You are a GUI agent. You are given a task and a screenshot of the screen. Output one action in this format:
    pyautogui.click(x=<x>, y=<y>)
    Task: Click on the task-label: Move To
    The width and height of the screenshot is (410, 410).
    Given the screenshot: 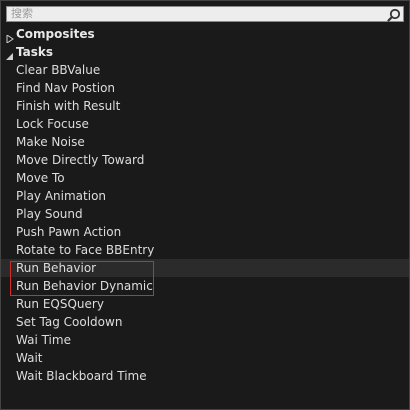 What is the action you would take?
    pyautogui.click(x=40, y=178)
    